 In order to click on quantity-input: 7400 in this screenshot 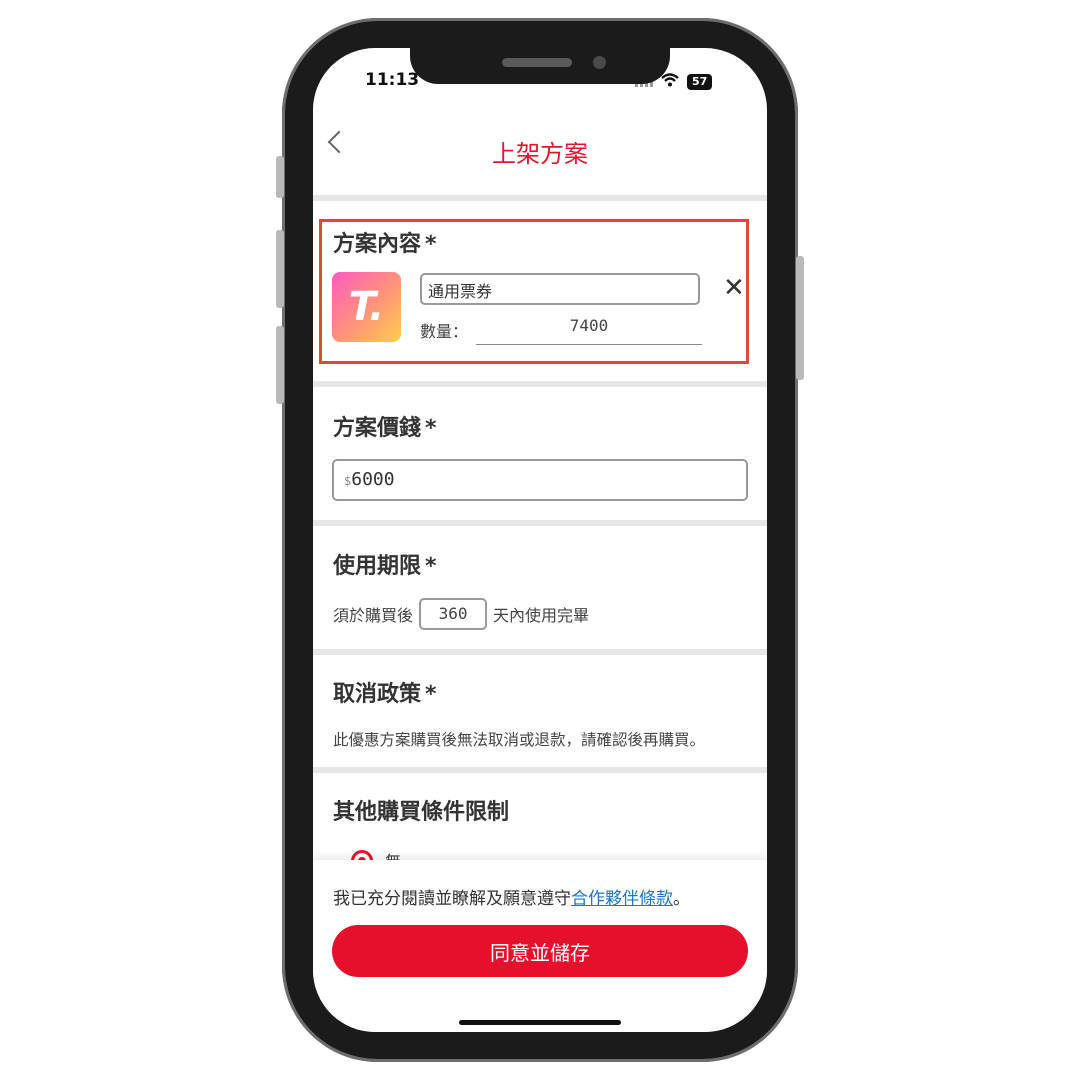, I will do `click(589, 330)`.